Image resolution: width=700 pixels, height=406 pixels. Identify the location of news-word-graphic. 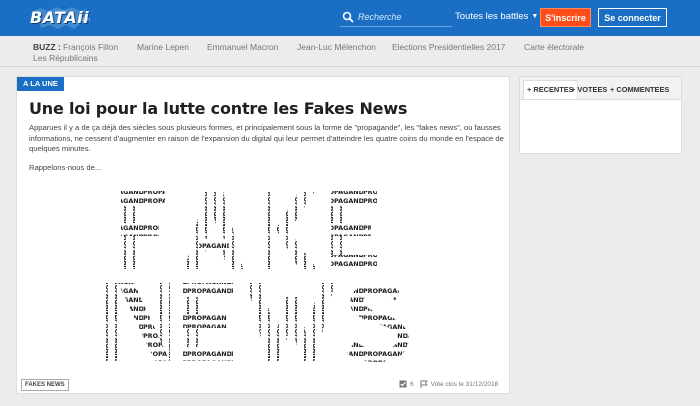
(256, 323).